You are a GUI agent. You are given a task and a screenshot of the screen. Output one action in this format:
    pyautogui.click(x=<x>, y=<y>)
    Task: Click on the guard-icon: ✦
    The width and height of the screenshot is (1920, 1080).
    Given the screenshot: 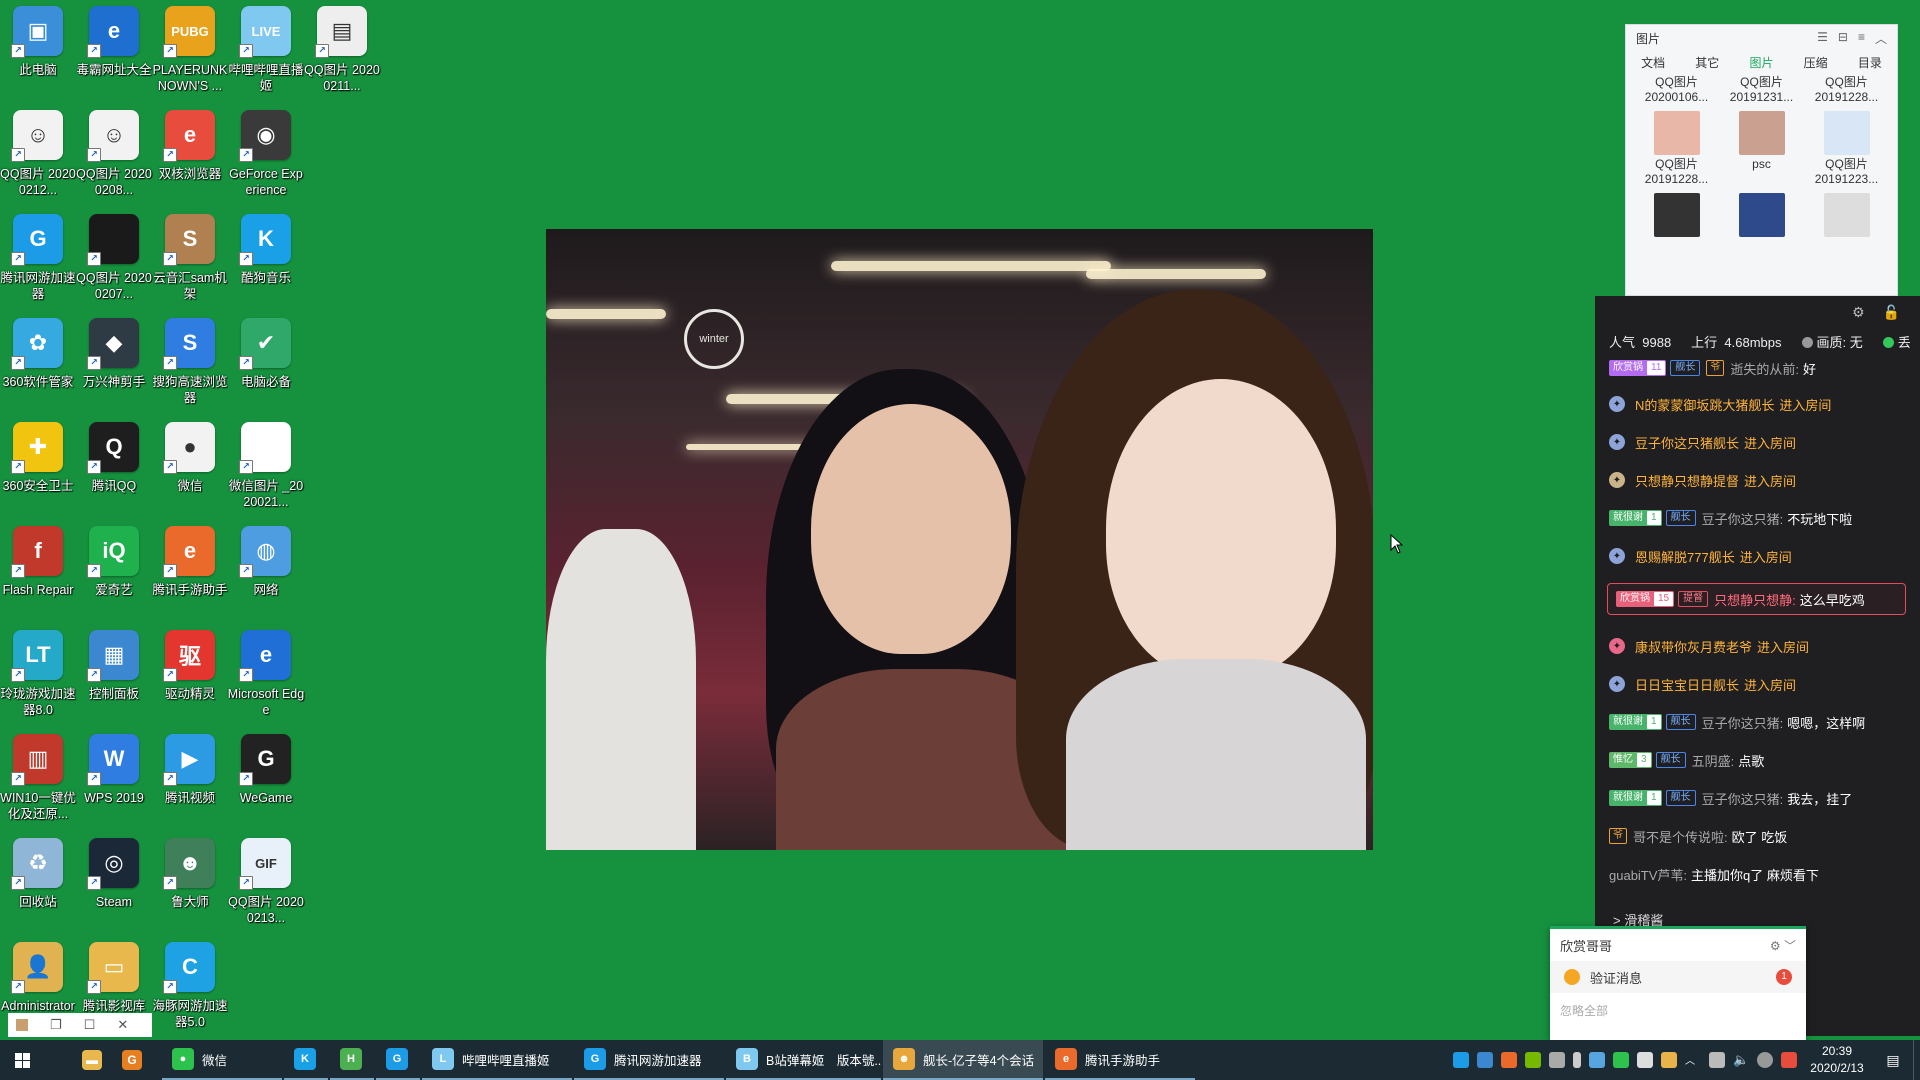 What is the action you would take?
    pyautogui.click(x=1617, y=442)
    